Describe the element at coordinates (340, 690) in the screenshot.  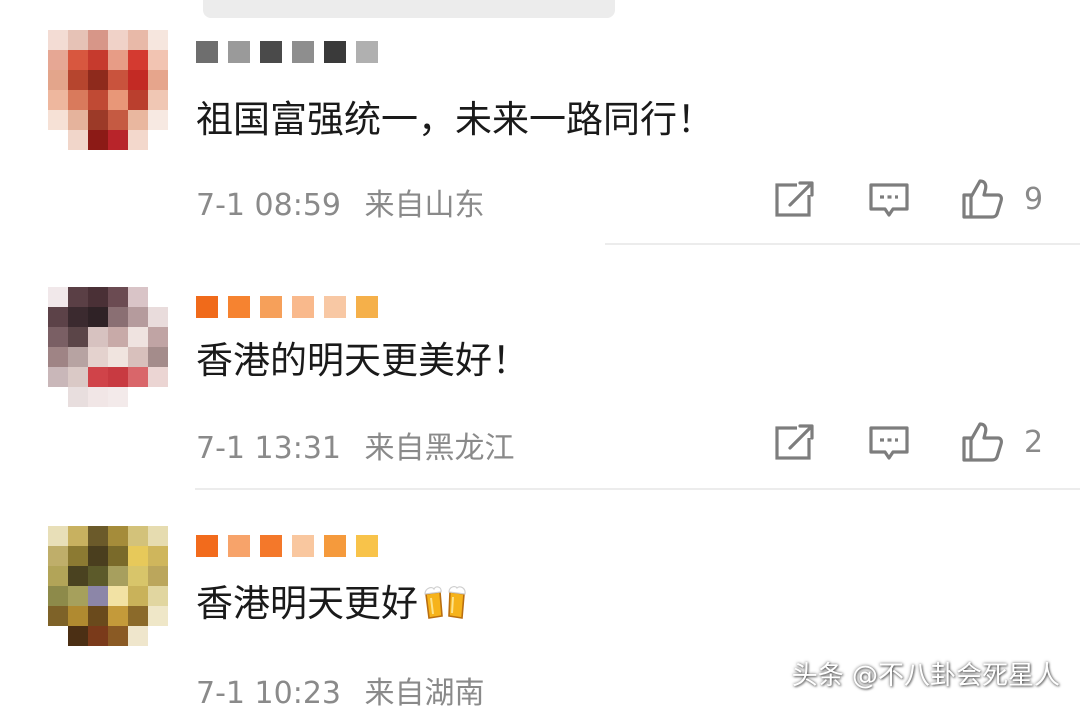
I see `comment-meta: 7-1 10:23 来自湖南` at that location.